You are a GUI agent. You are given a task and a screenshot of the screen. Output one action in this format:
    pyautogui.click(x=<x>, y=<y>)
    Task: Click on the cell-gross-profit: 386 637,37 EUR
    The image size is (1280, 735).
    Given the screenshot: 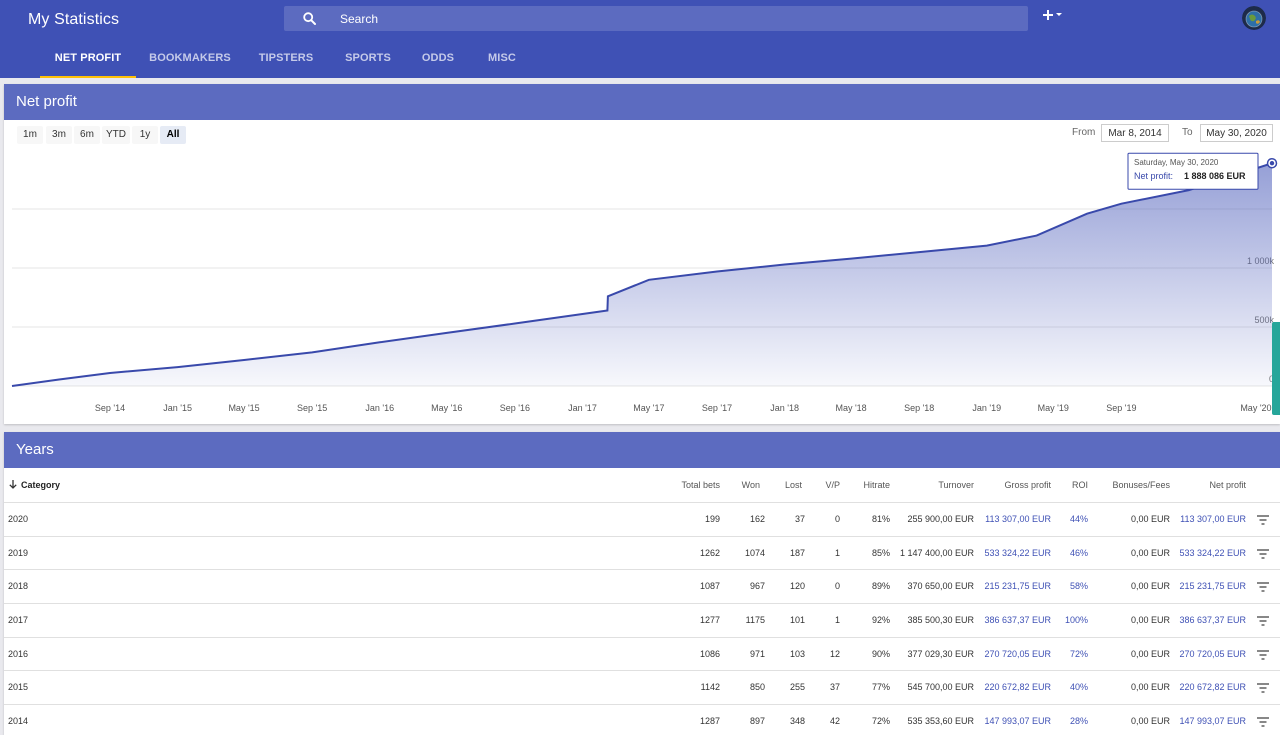 What is the action you would take?
    pyautogui.click(x=1012, y=620)
    